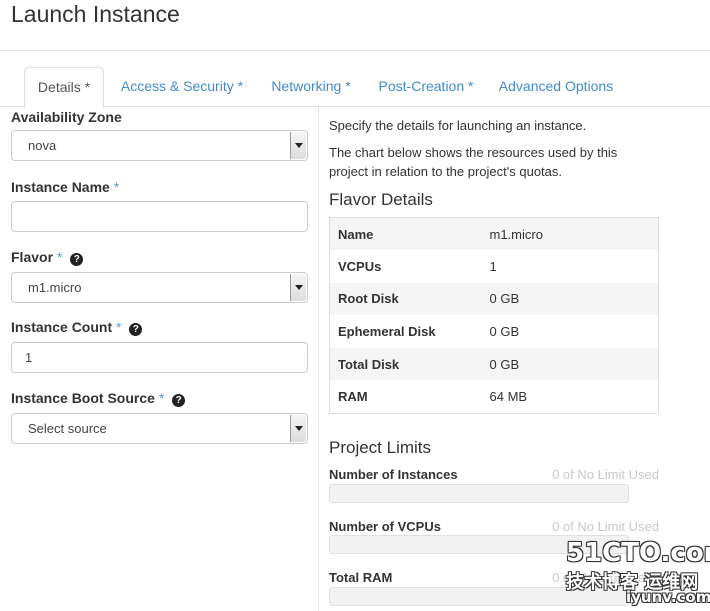  I want to click on label-text: Instance Name, so click(60, 187).